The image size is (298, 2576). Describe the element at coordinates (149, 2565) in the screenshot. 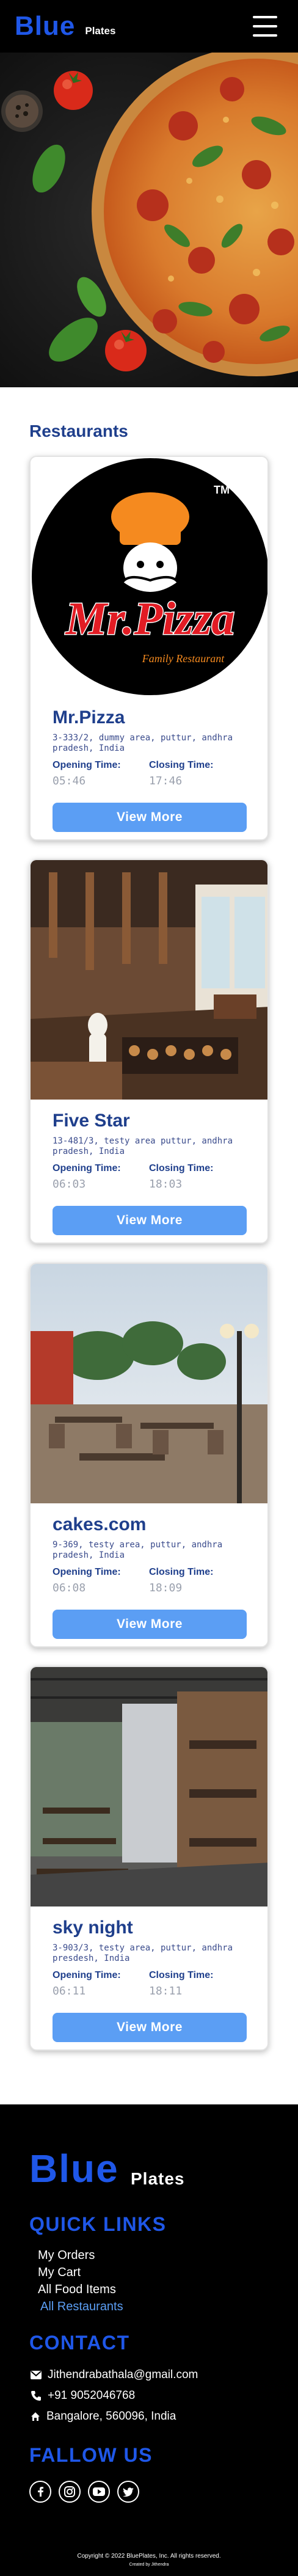

I see `created-by: Created by Jithendra` at that location.